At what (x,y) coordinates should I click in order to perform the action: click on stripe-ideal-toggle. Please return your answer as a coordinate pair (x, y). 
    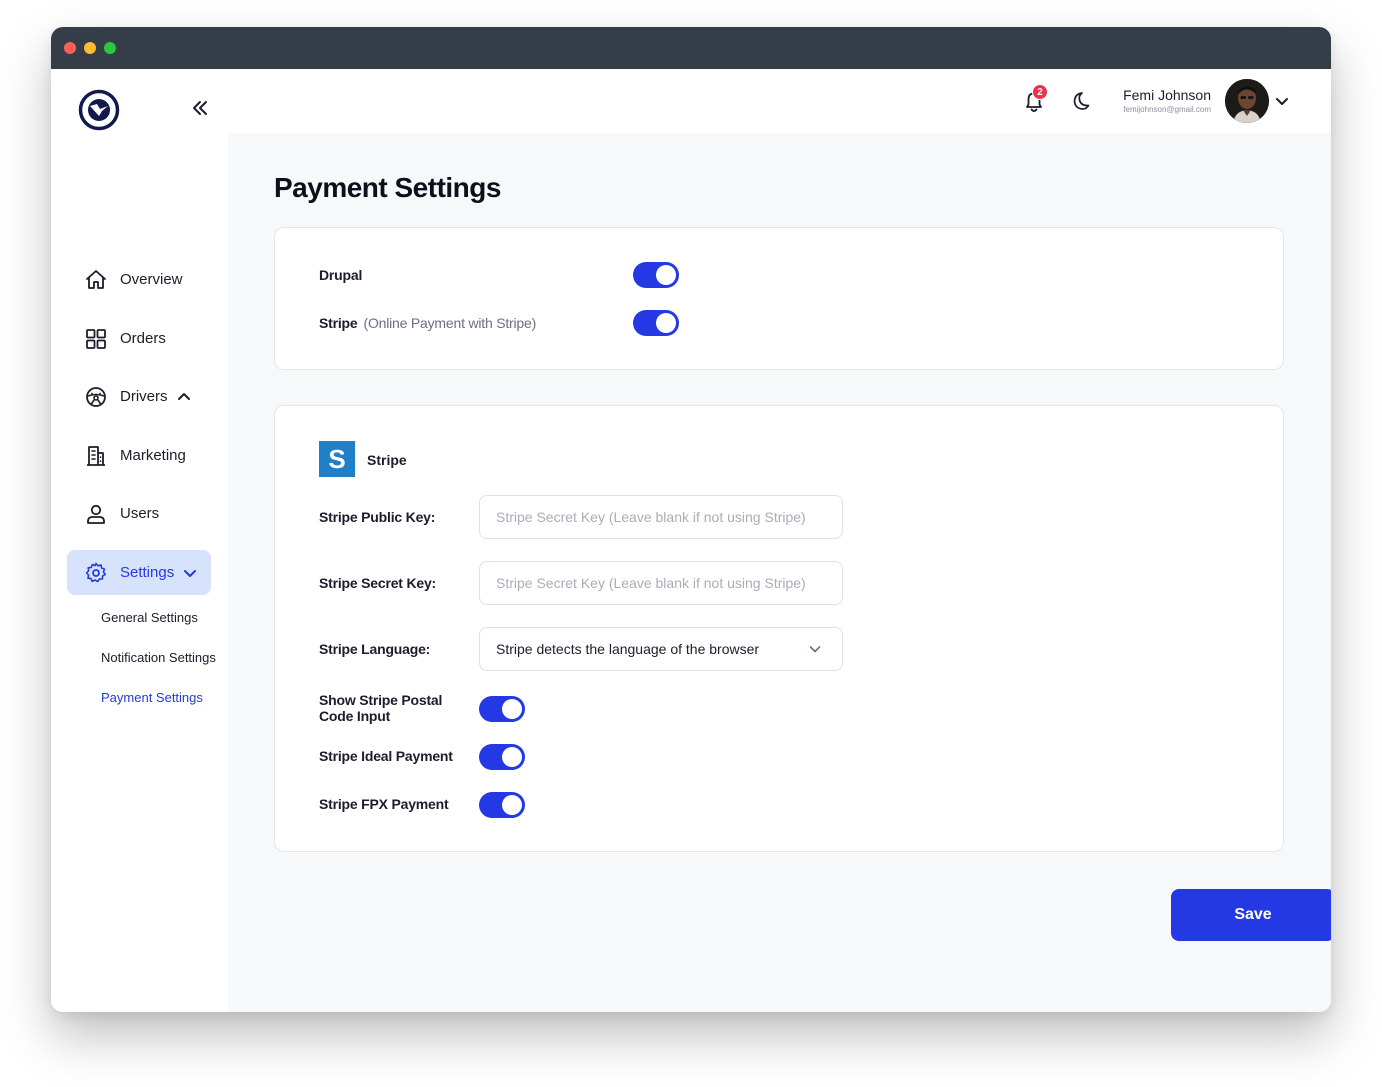
    Looking at the image, I should click on (502, 757).